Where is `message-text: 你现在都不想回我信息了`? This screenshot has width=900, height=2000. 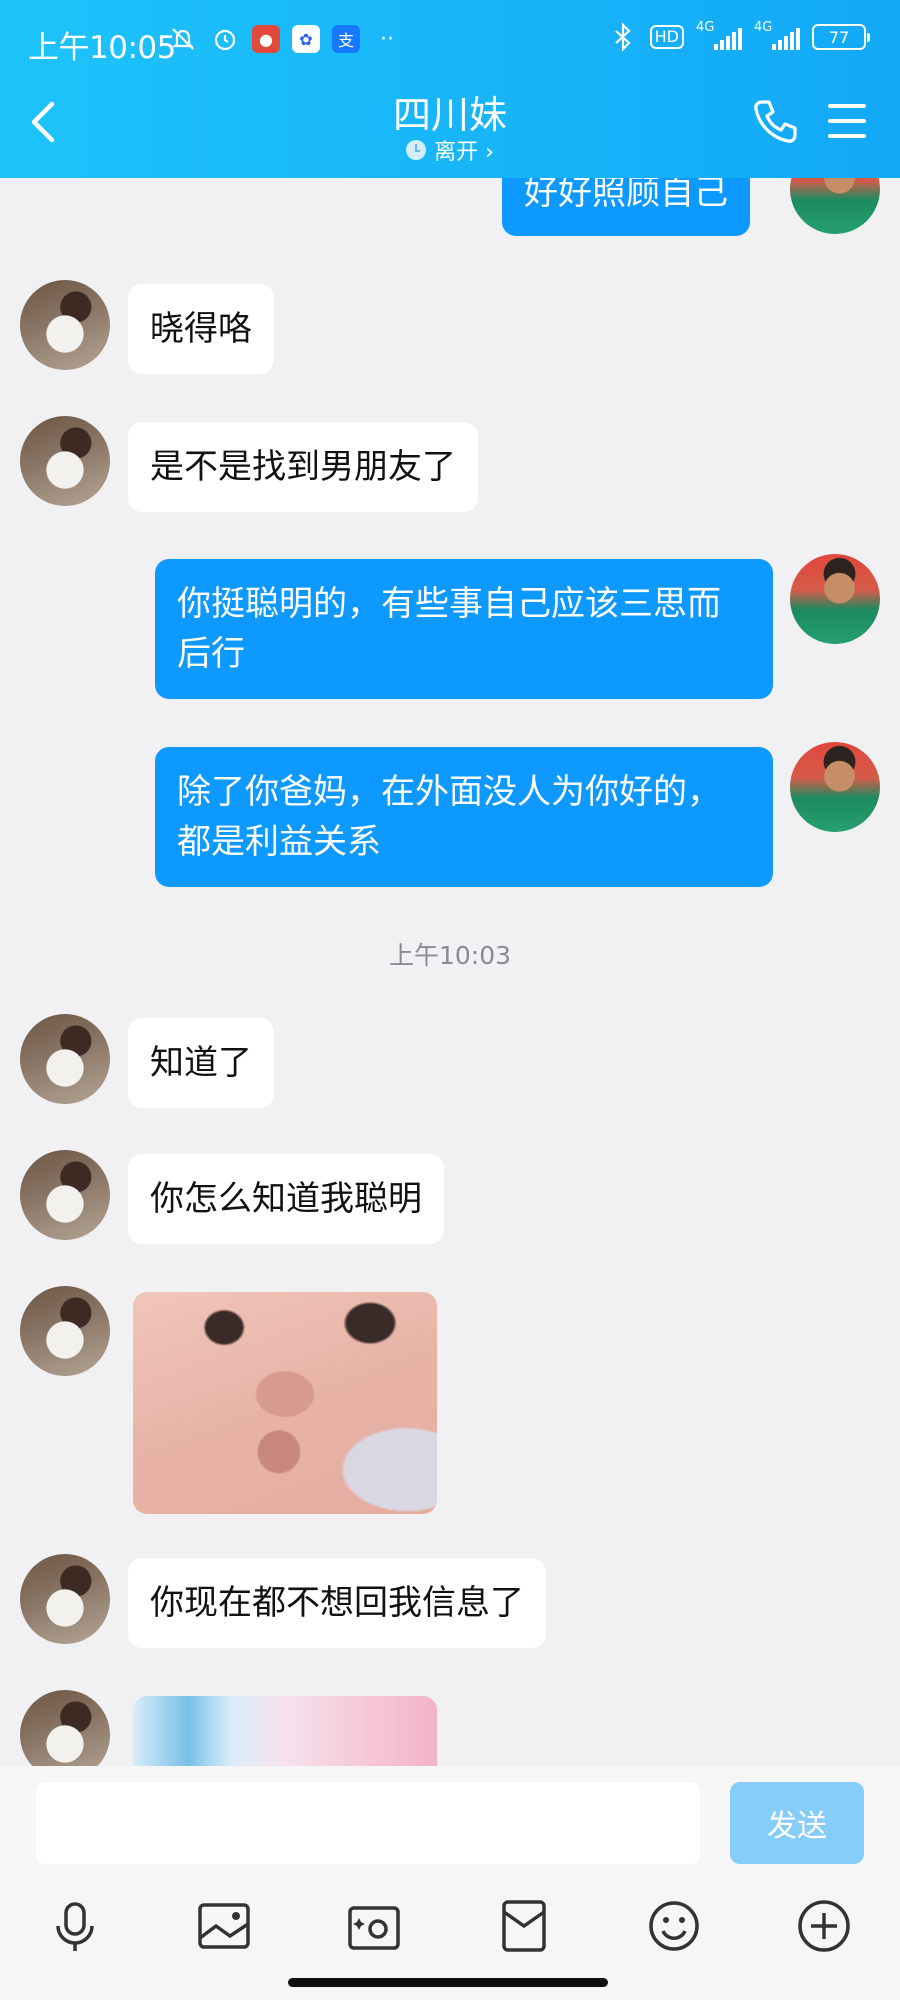
message-text: 你现在都不想回我信息了 is located at coordinates (337, 1603).